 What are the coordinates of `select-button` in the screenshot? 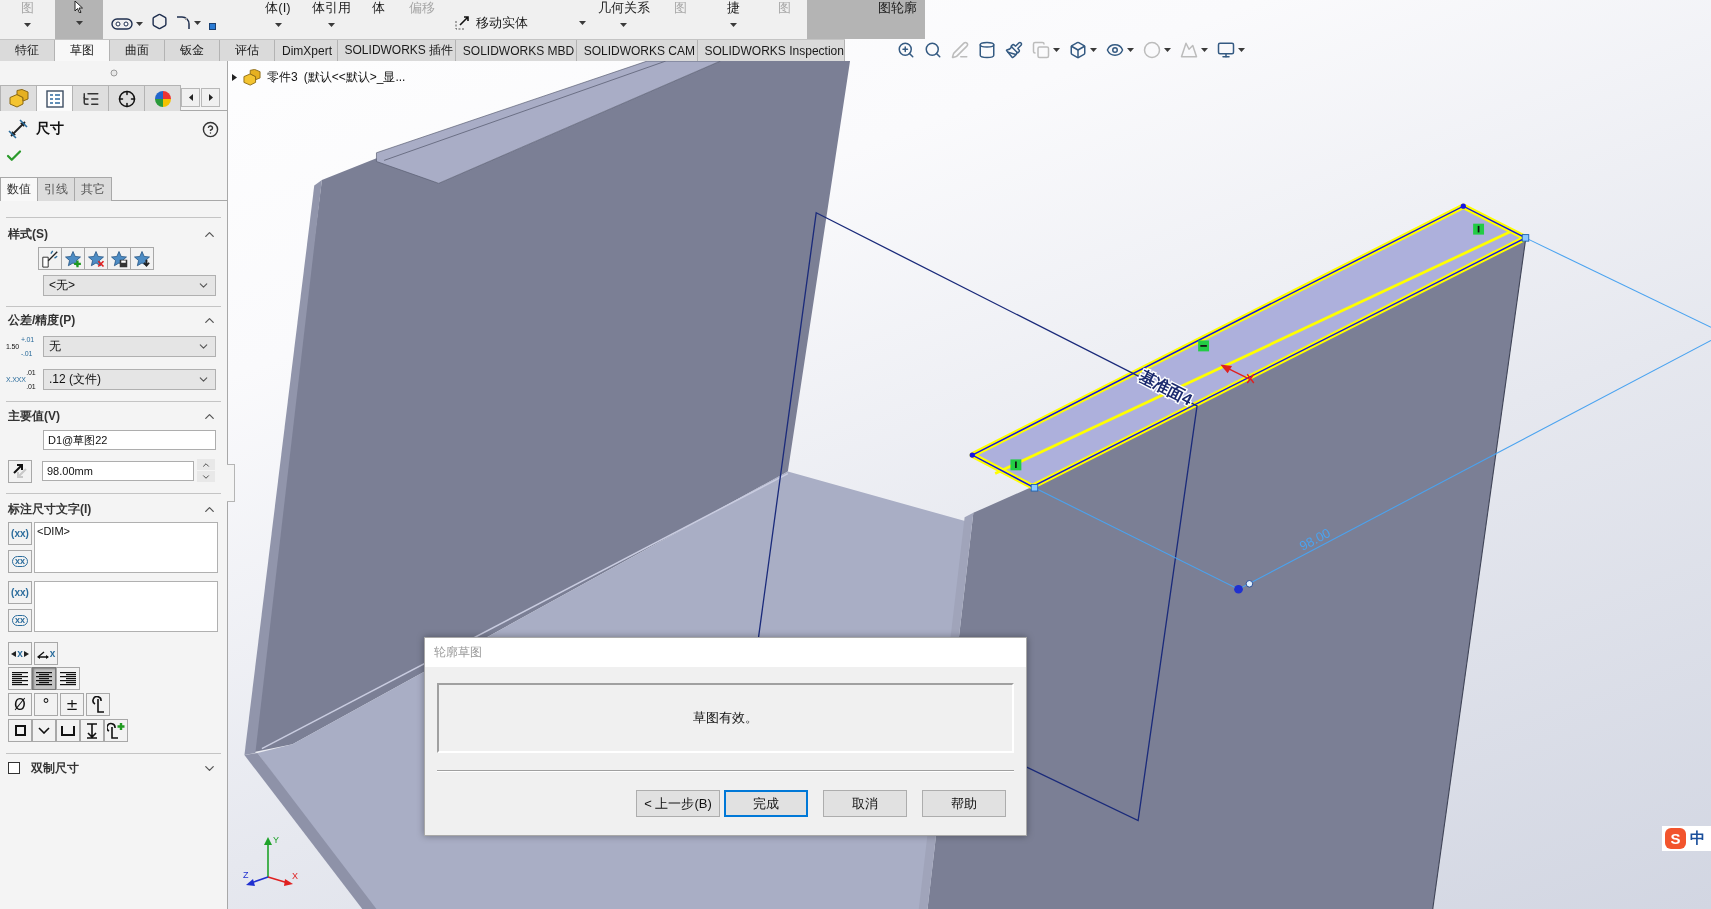 It's located at (79, 19).